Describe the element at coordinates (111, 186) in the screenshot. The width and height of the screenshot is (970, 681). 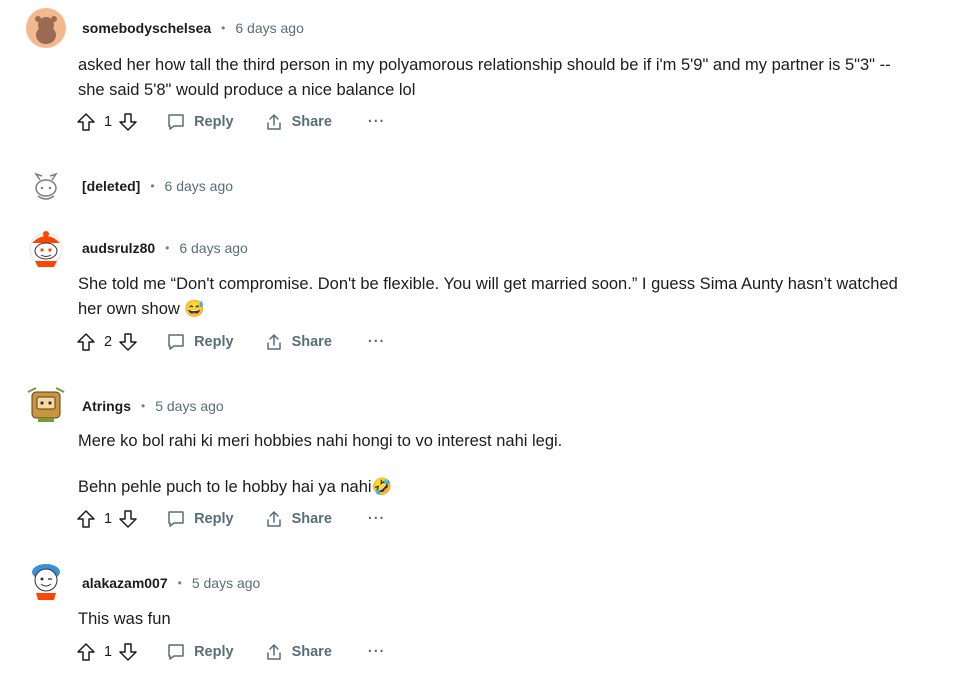
I see `author-name: [deleted]` at that location.